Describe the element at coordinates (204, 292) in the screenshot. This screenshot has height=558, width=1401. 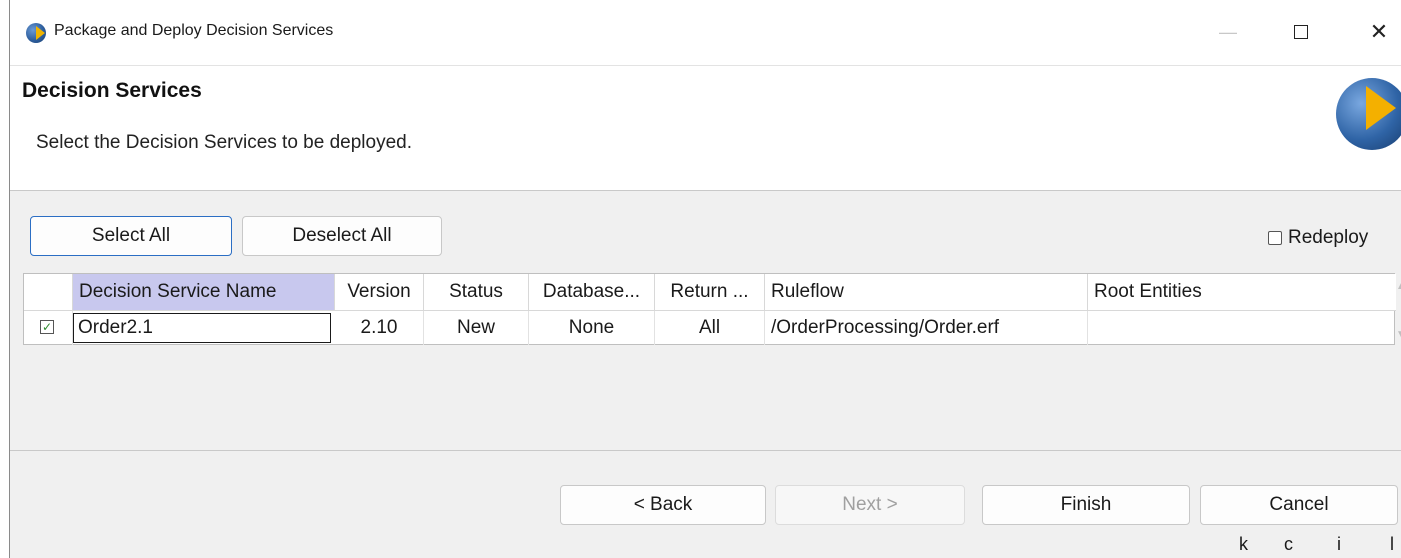
I see `column-header-name: Decision Service Name` at that location.